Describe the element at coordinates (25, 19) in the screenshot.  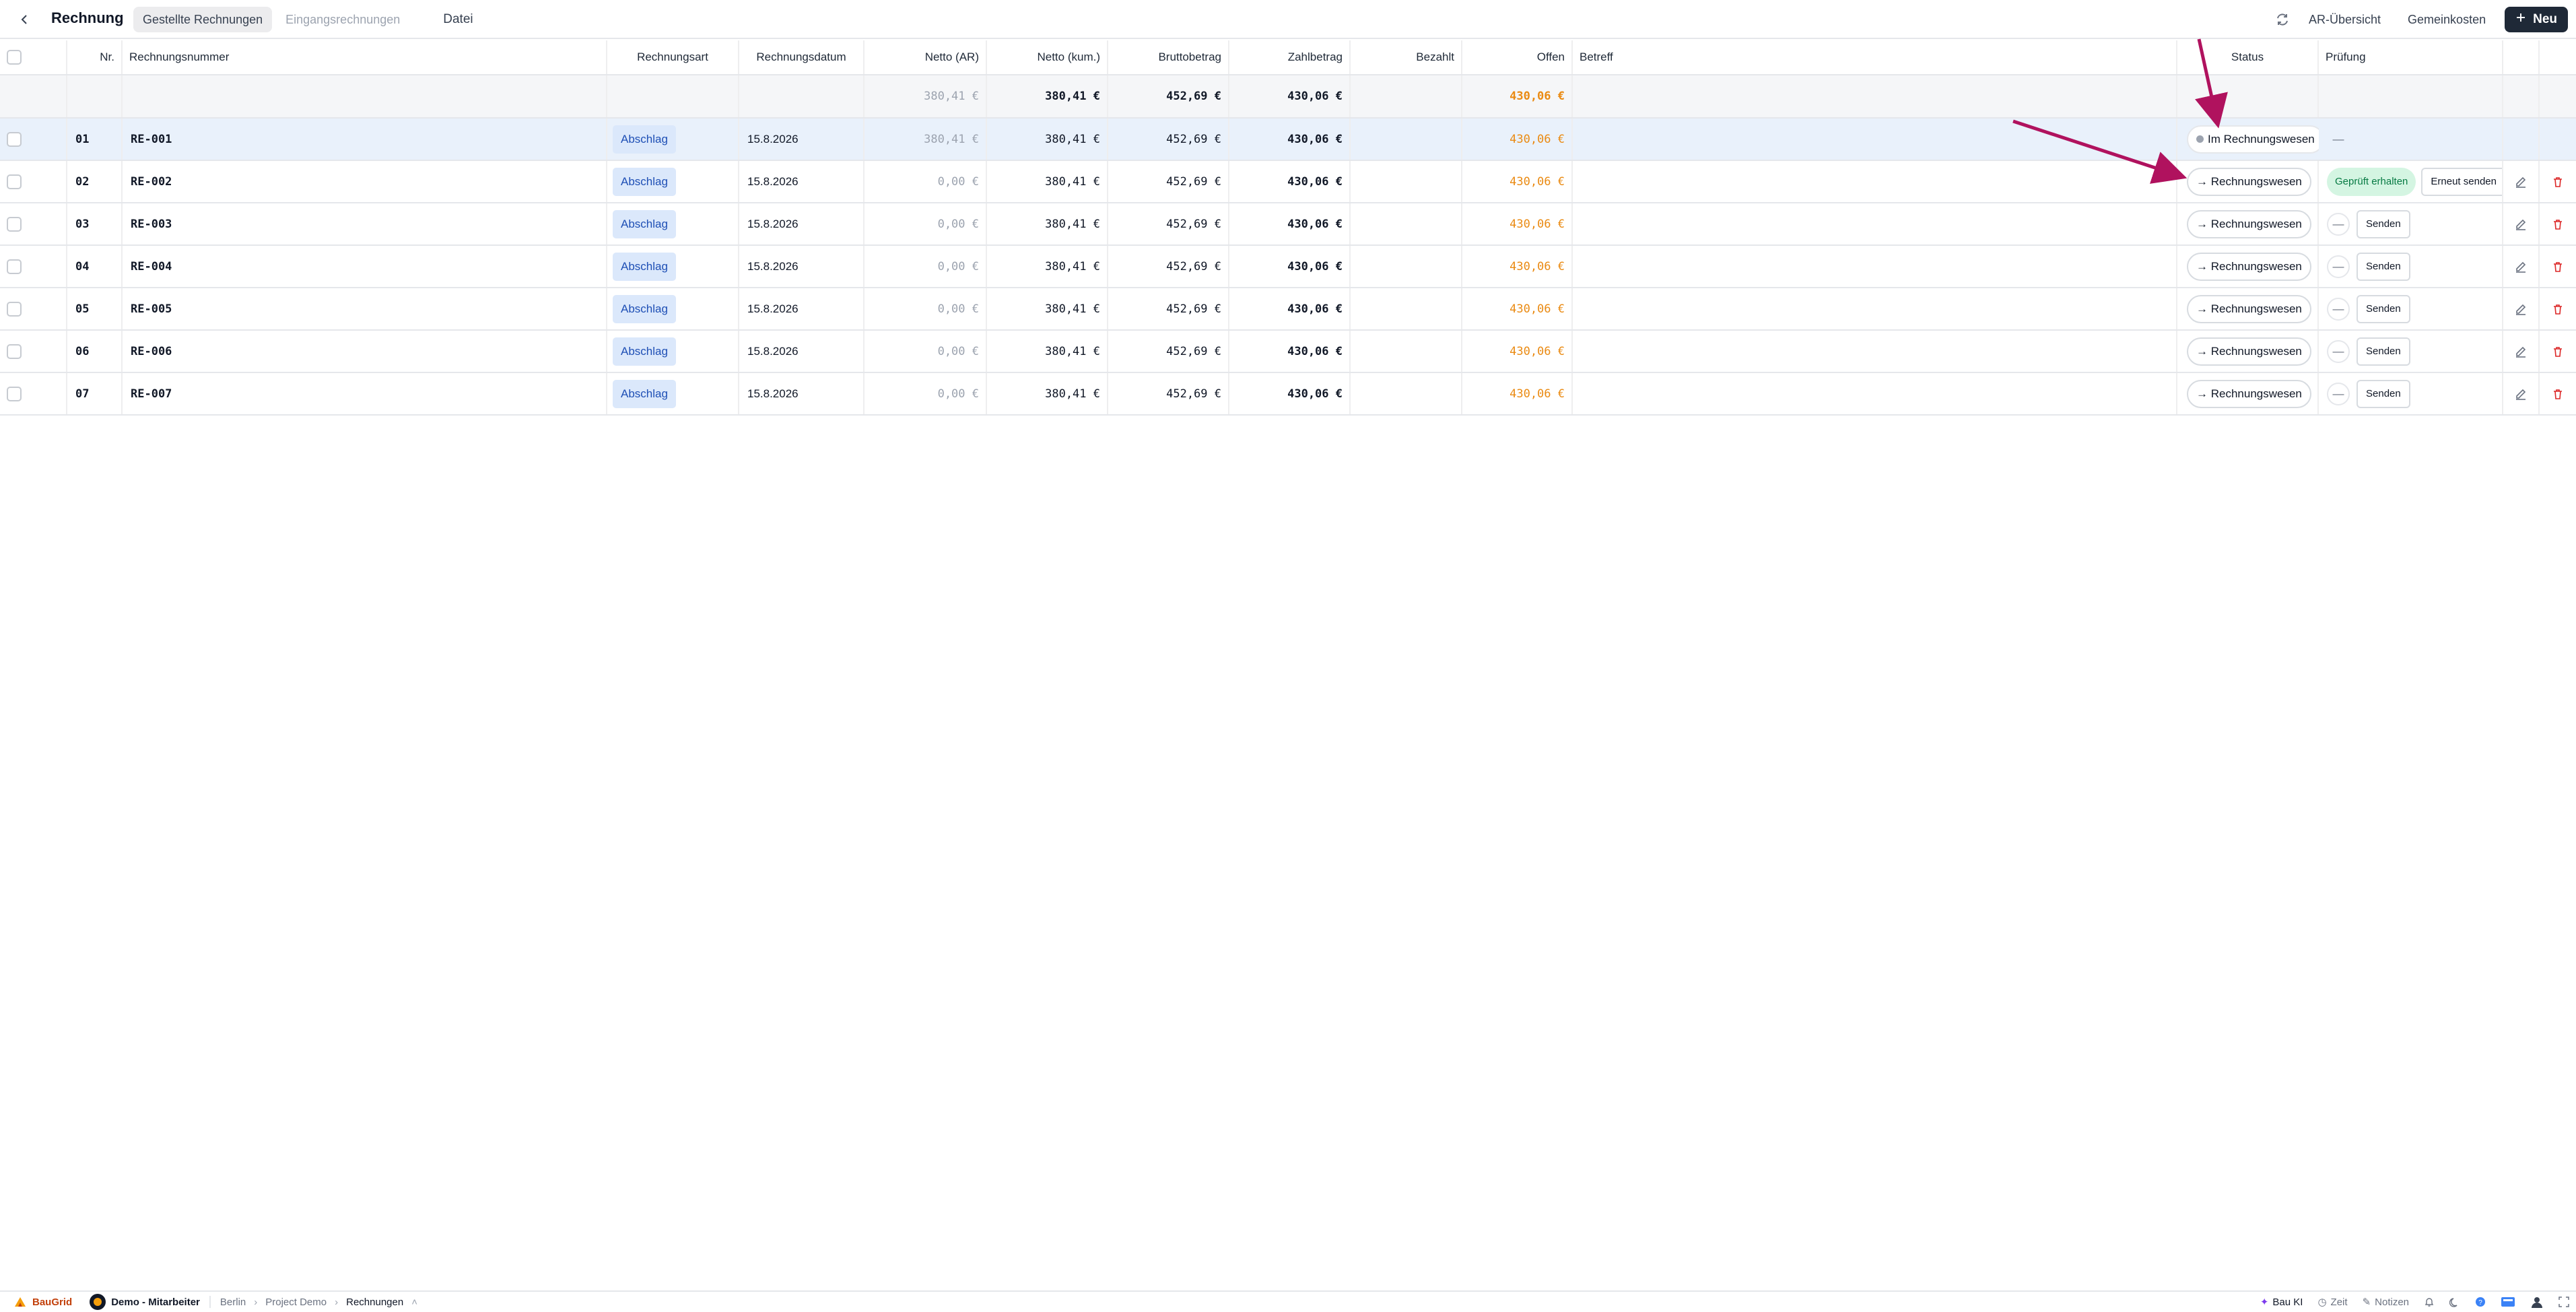
I see `chevron-left-icon` at that location.